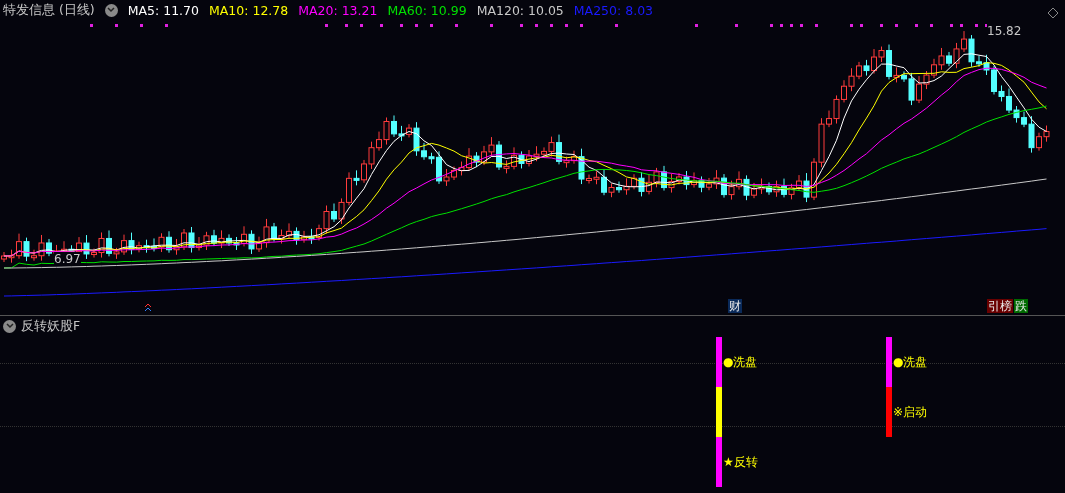 Image resolution: width=1065 pixels, height=493 pixels. I want to click on low-price-label: 6.97, so click(67, 259).